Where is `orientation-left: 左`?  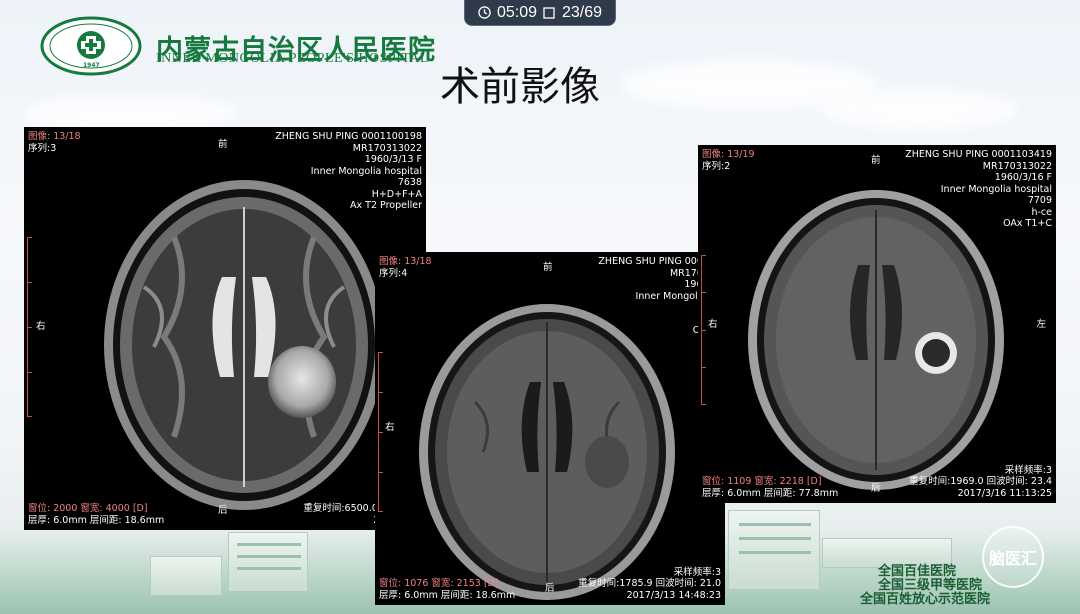
orientation-left: 左 is located at coordinates (1041, 324).